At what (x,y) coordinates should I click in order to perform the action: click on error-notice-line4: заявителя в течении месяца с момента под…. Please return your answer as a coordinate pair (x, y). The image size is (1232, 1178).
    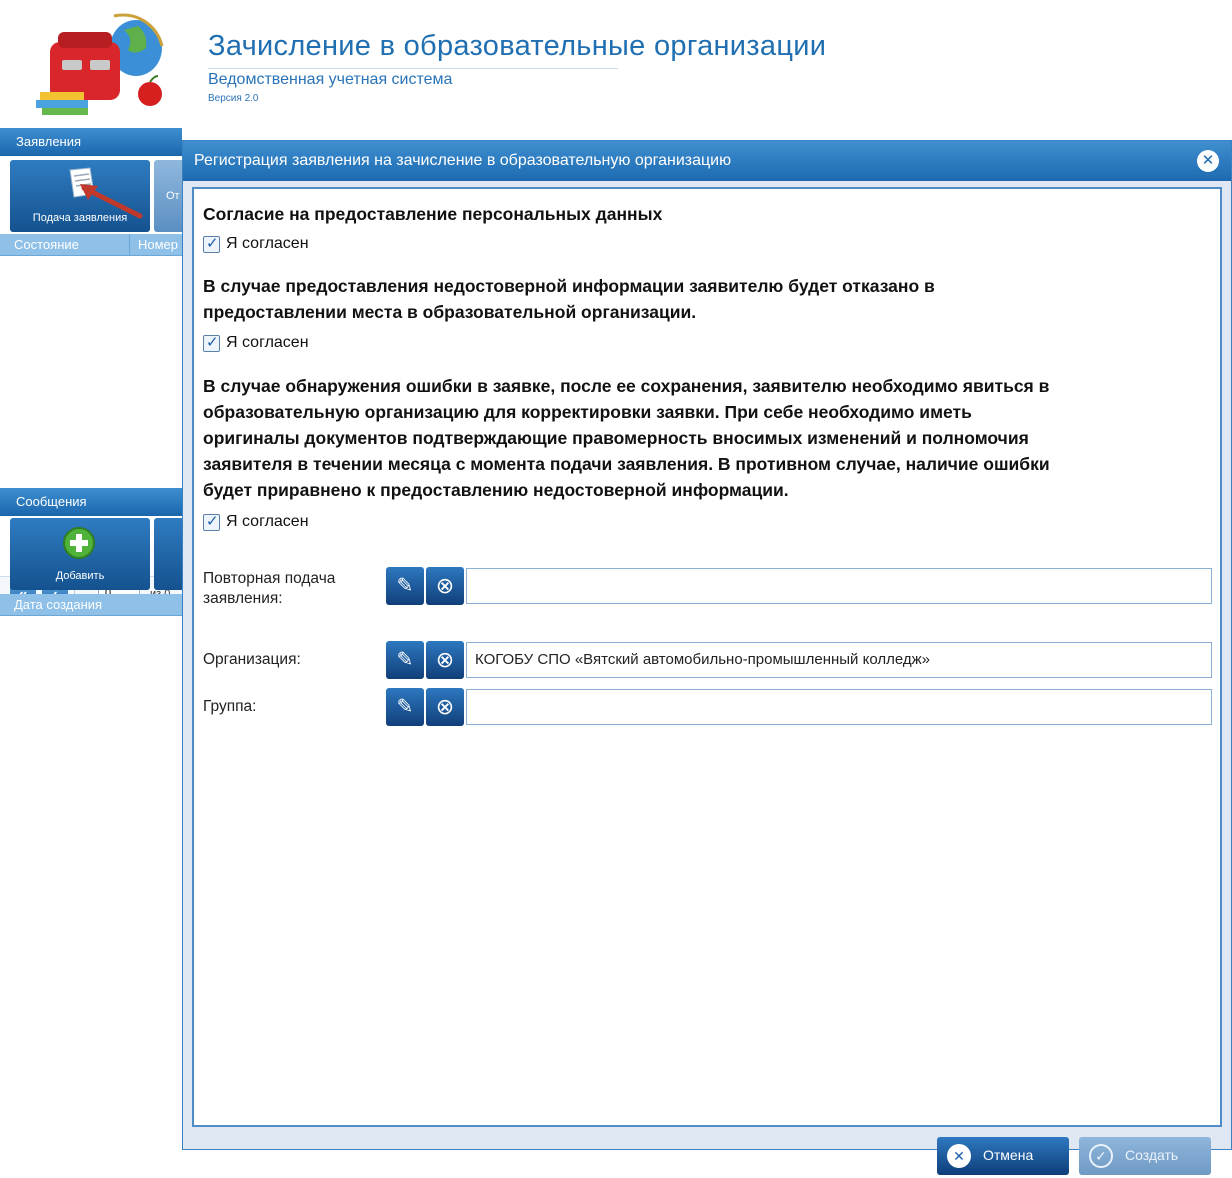
    Looking at the image, I should click on (626, 464).